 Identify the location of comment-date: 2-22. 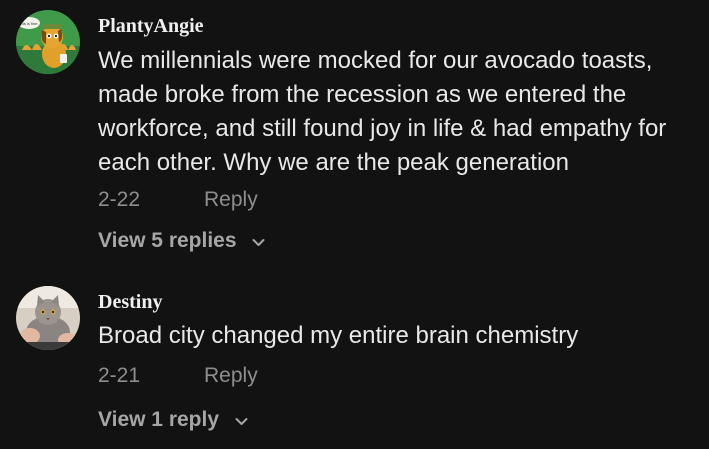
(119, 199).